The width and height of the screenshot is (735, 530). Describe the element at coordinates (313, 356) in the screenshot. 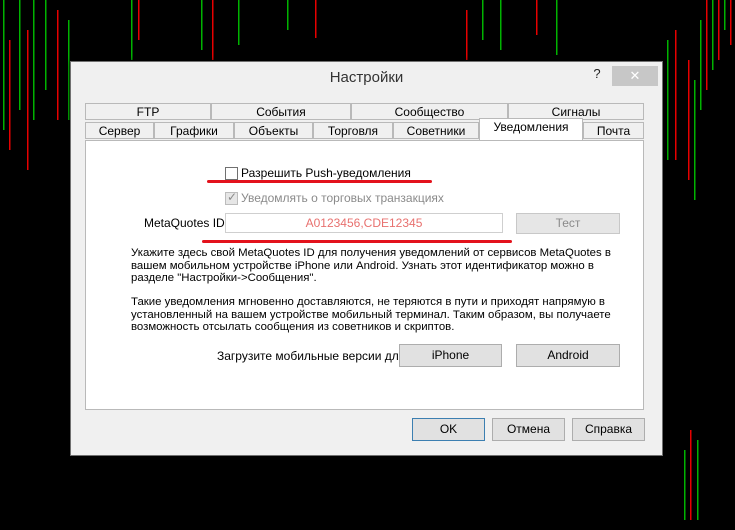

I see `download-label: Загрузите мобильные версии для:` at that location.